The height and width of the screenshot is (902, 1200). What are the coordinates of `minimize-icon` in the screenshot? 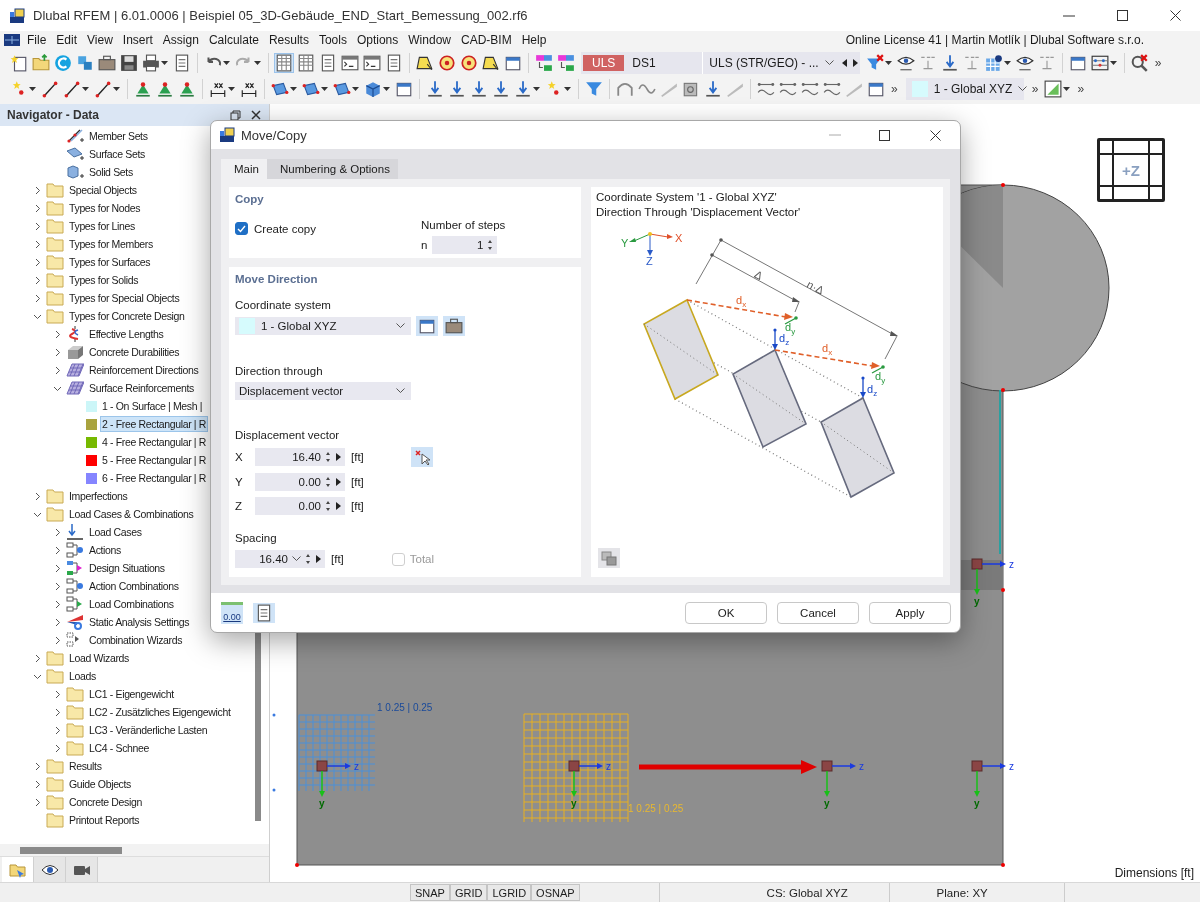 It's located at (1069, 15).